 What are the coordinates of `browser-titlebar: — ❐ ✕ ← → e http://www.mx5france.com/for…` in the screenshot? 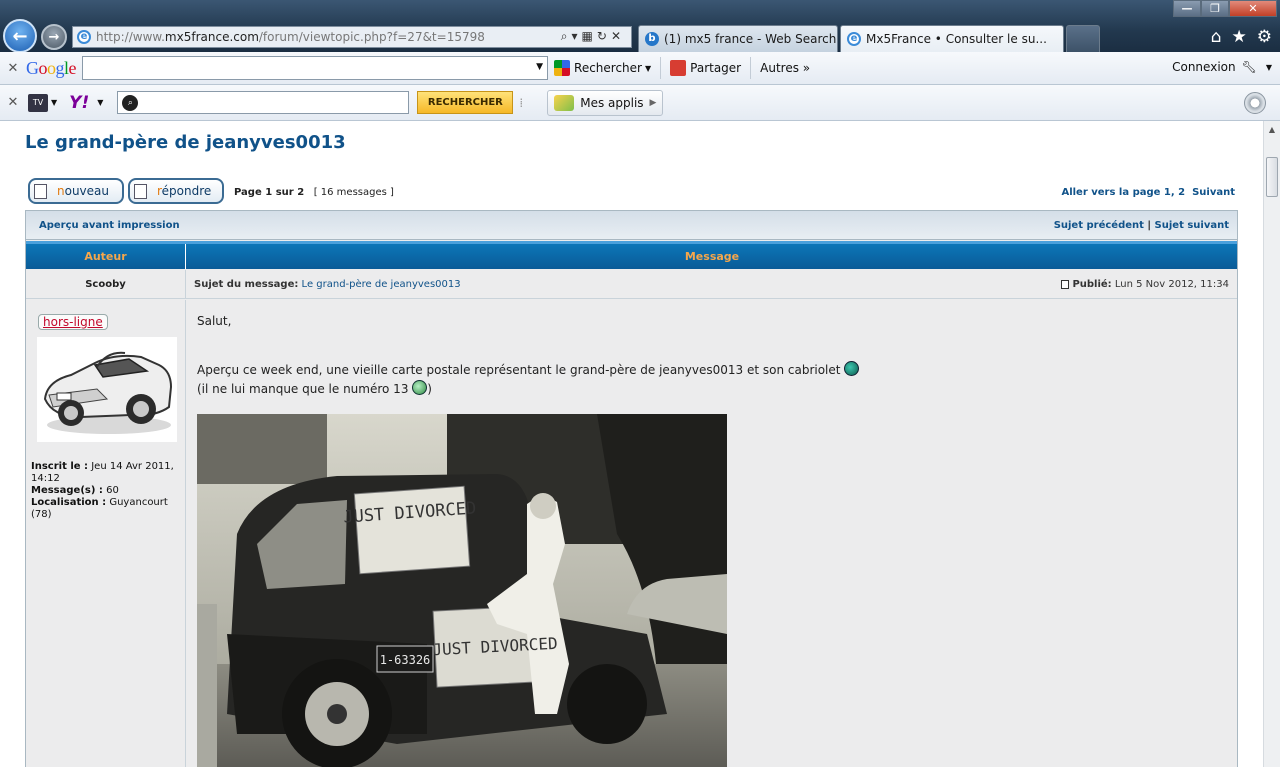 It's located at (640, 26).